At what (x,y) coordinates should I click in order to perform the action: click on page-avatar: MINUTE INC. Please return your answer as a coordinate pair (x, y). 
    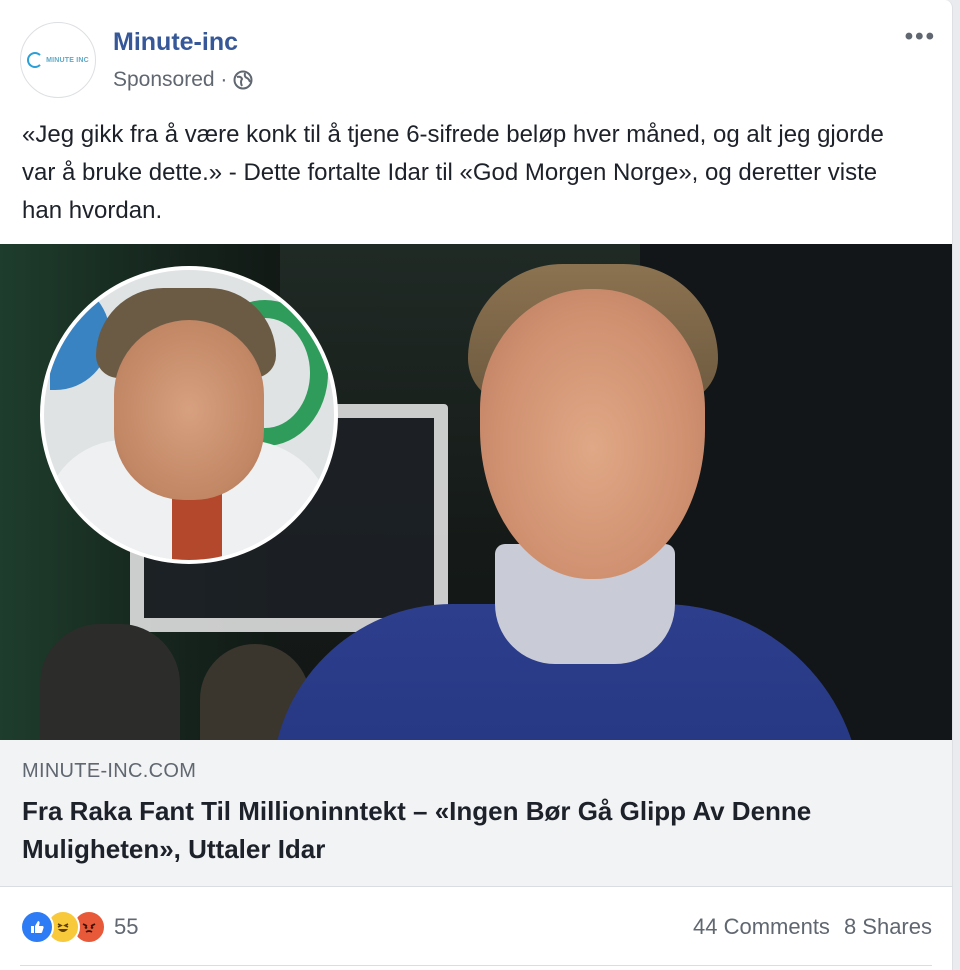
    Looking at the image, I should click on (58, 60).